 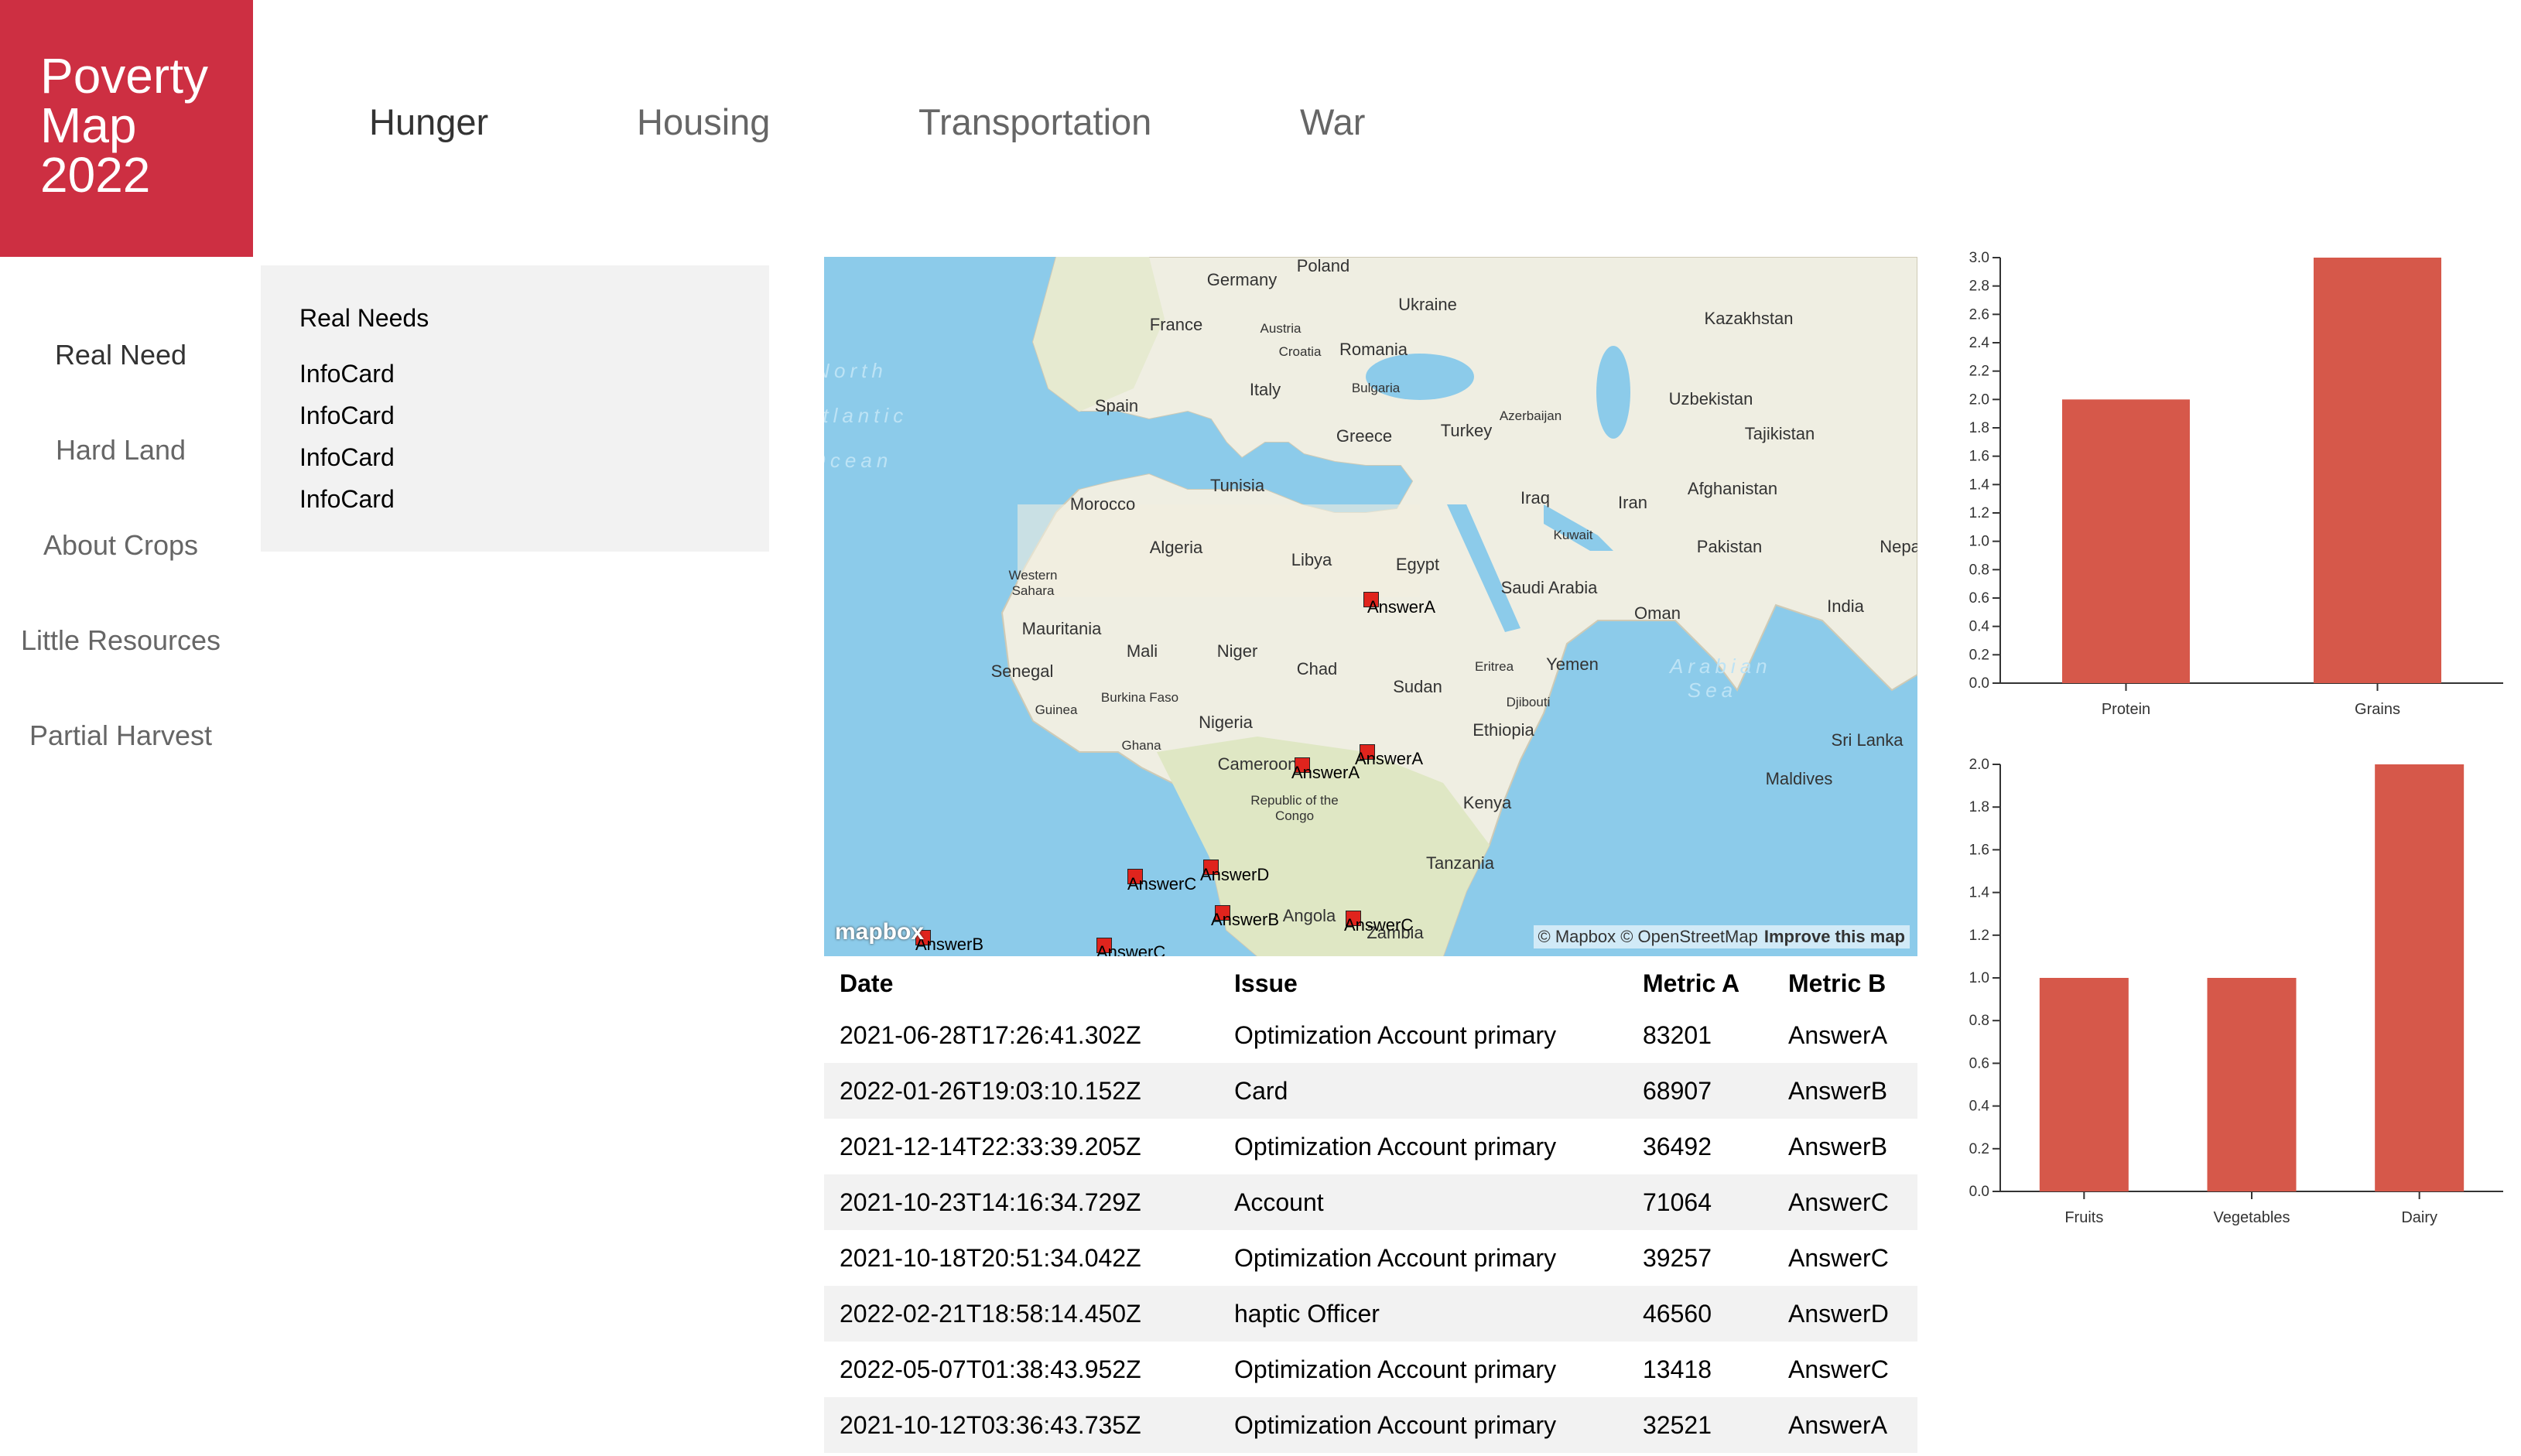 I want to click on column-header-metric-a: Metric A, so click(x=1700, y=983).